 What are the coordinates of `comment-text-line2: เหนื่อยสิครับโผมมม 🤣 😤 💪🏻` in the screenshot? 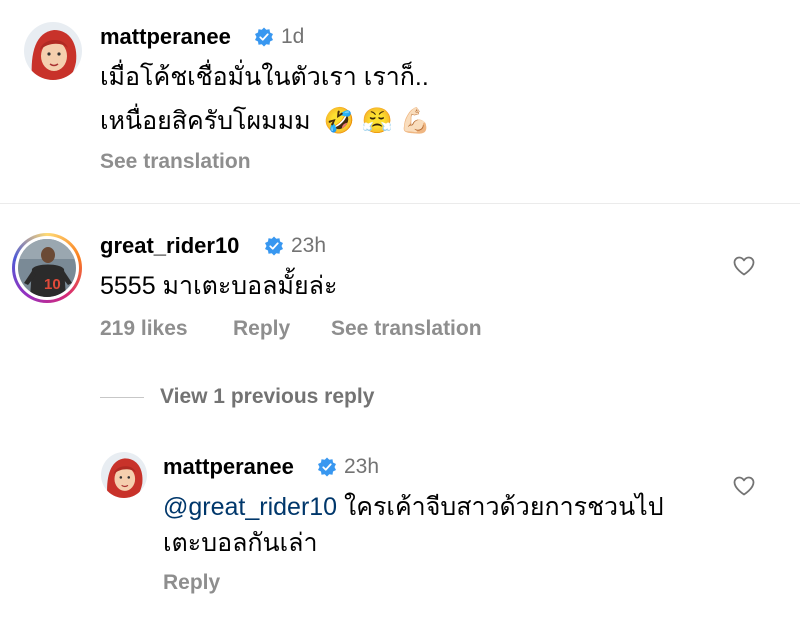 It's located at (265, 121).